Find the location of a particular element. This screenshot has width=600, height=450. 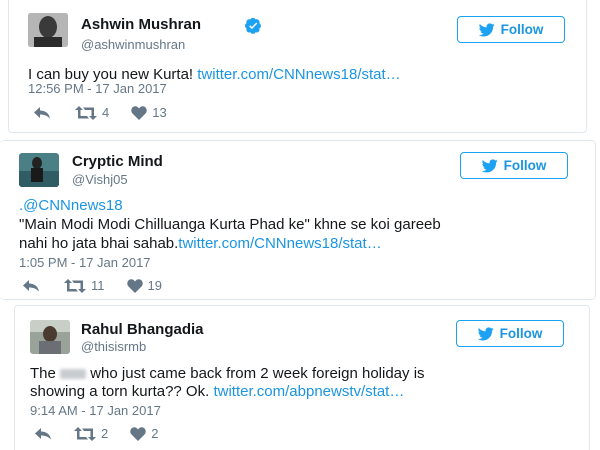

tweet-timestamp: 9:14 AM - 17 Jan 2017 is located at coordinates (95, 410).